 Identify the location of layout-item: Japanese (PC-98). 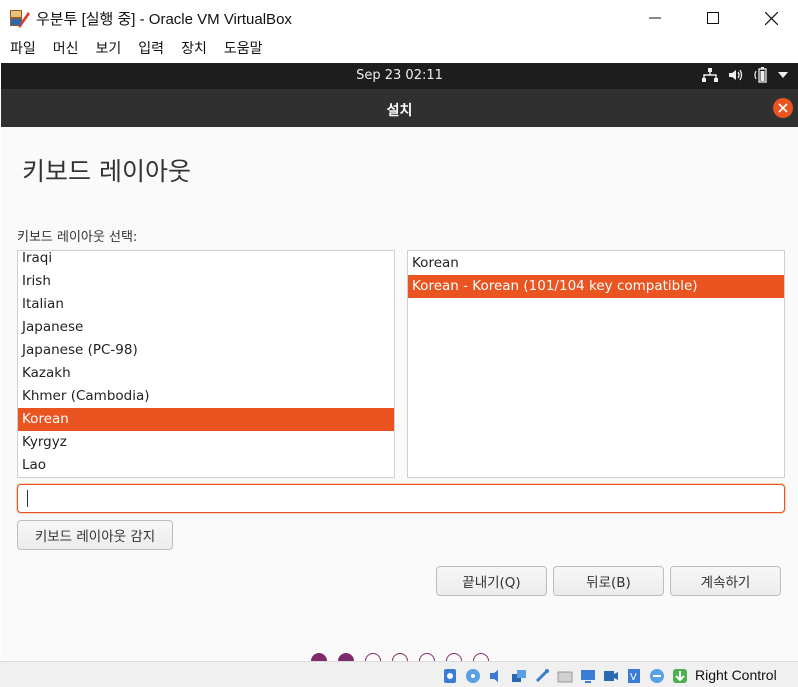
(206, 350).